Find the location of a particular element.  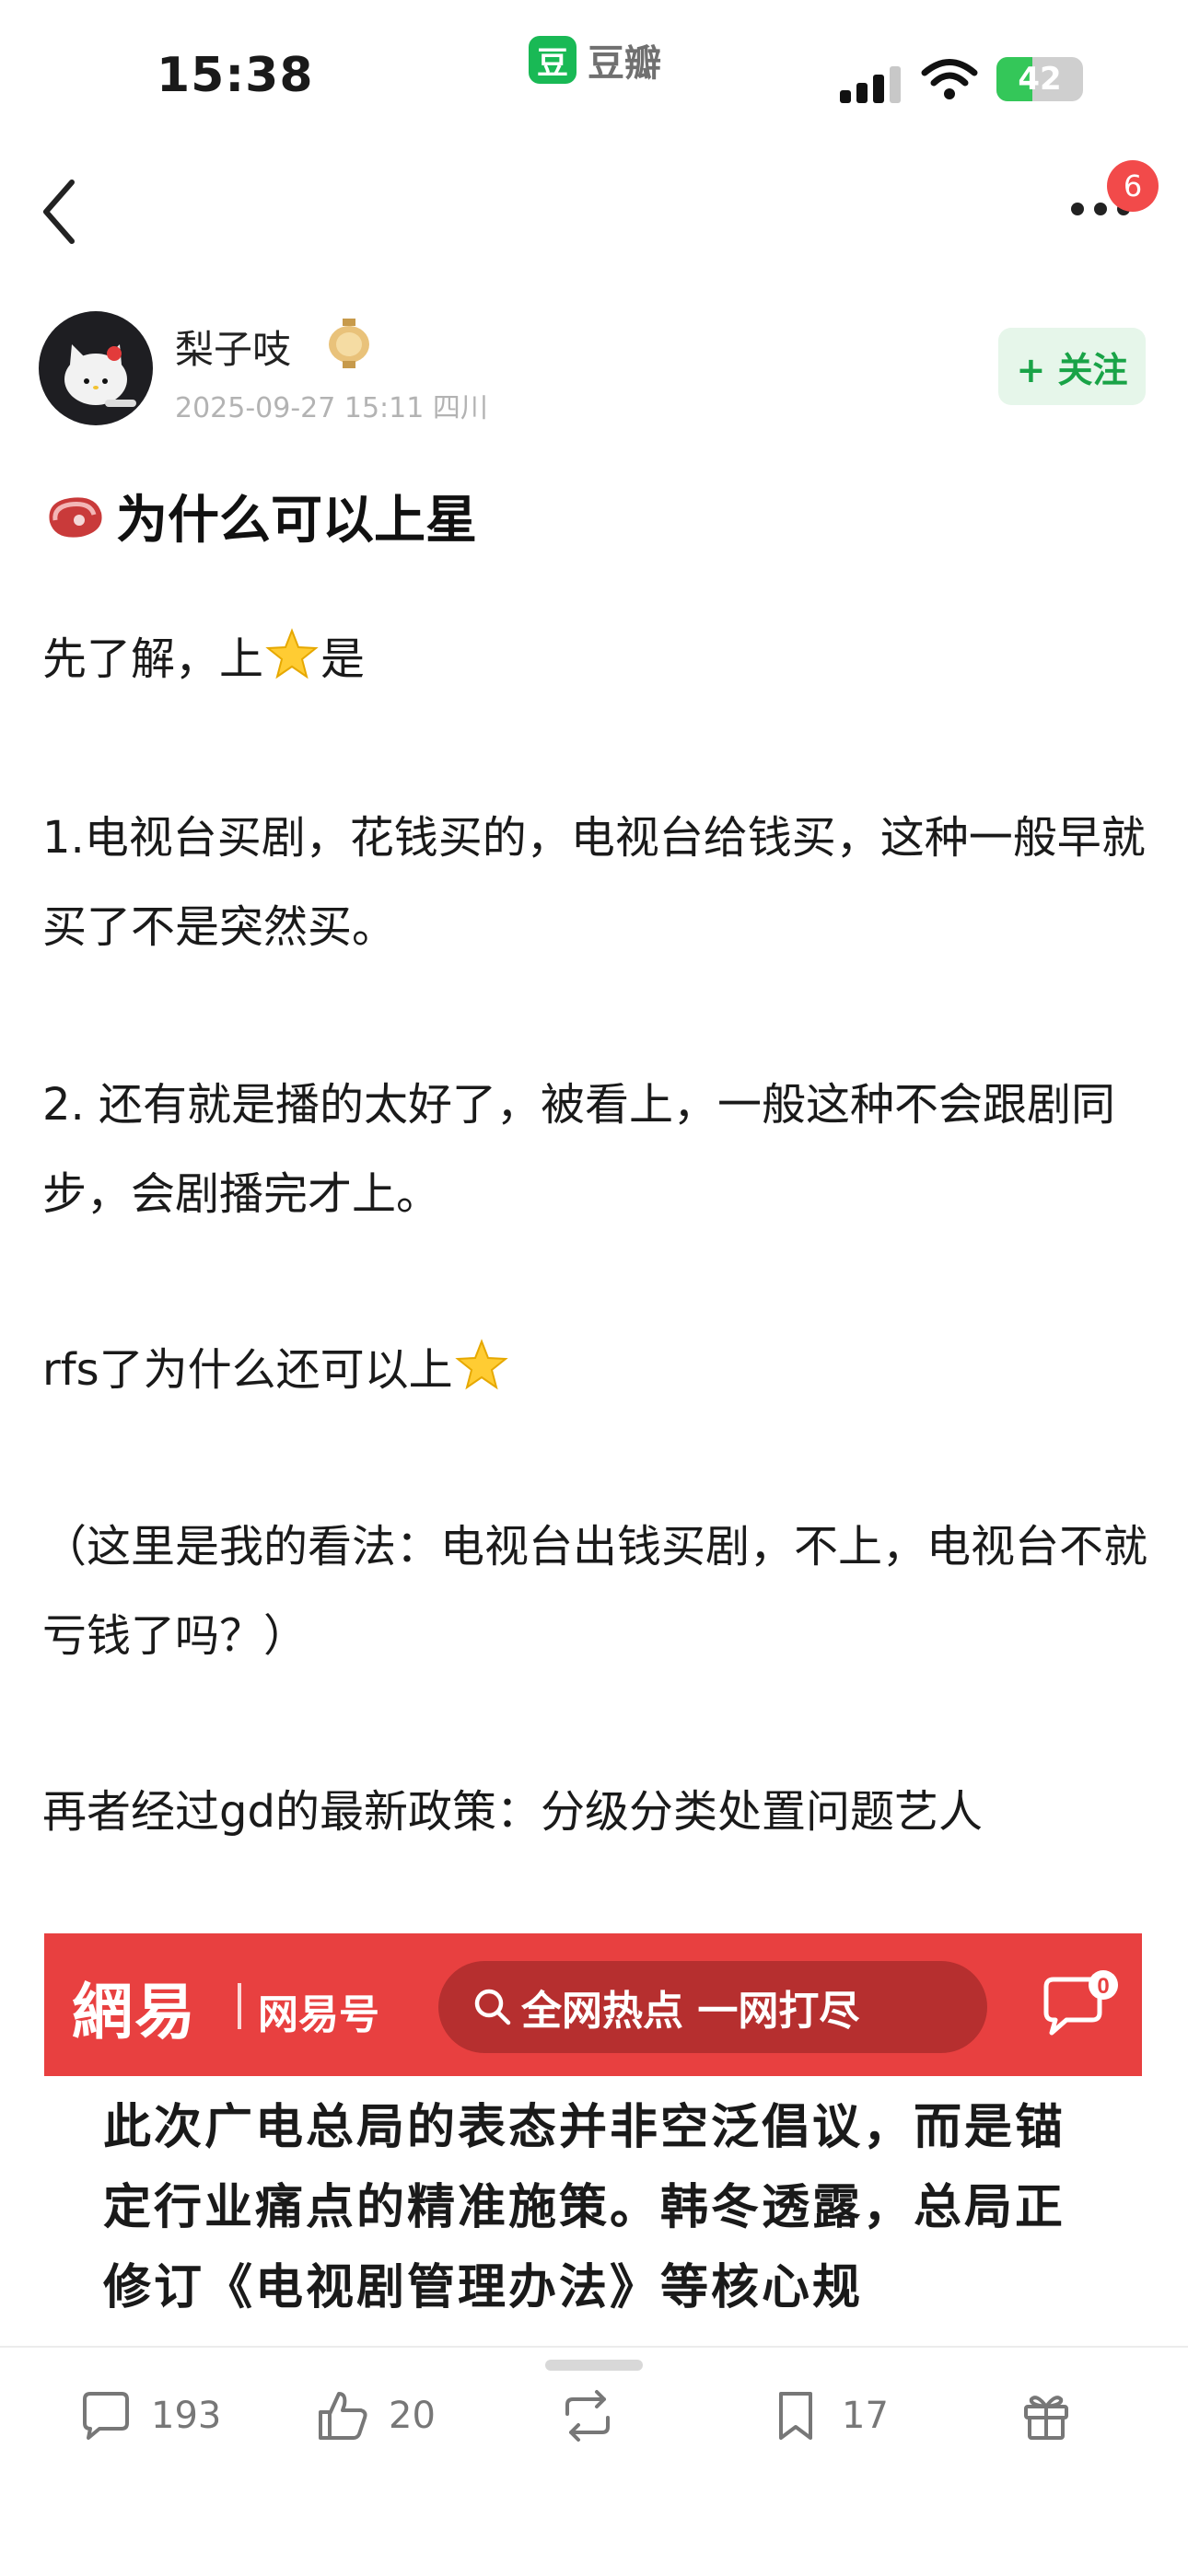

paragraph-text: 先了解，上 is located at coordinates (153, 659).